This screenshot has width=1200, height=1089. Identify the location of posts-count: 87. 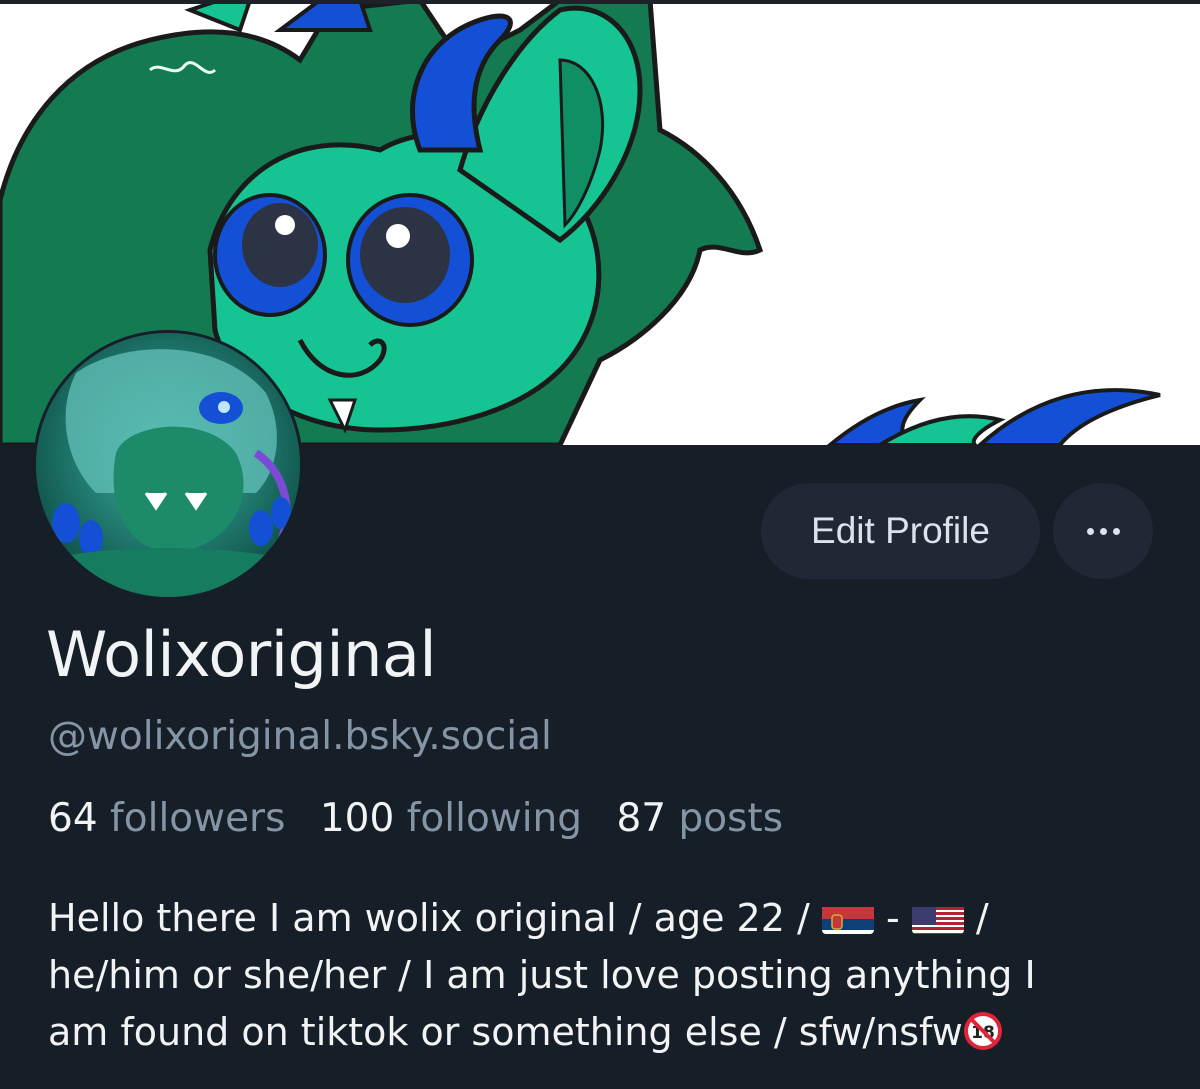
(641, 818).